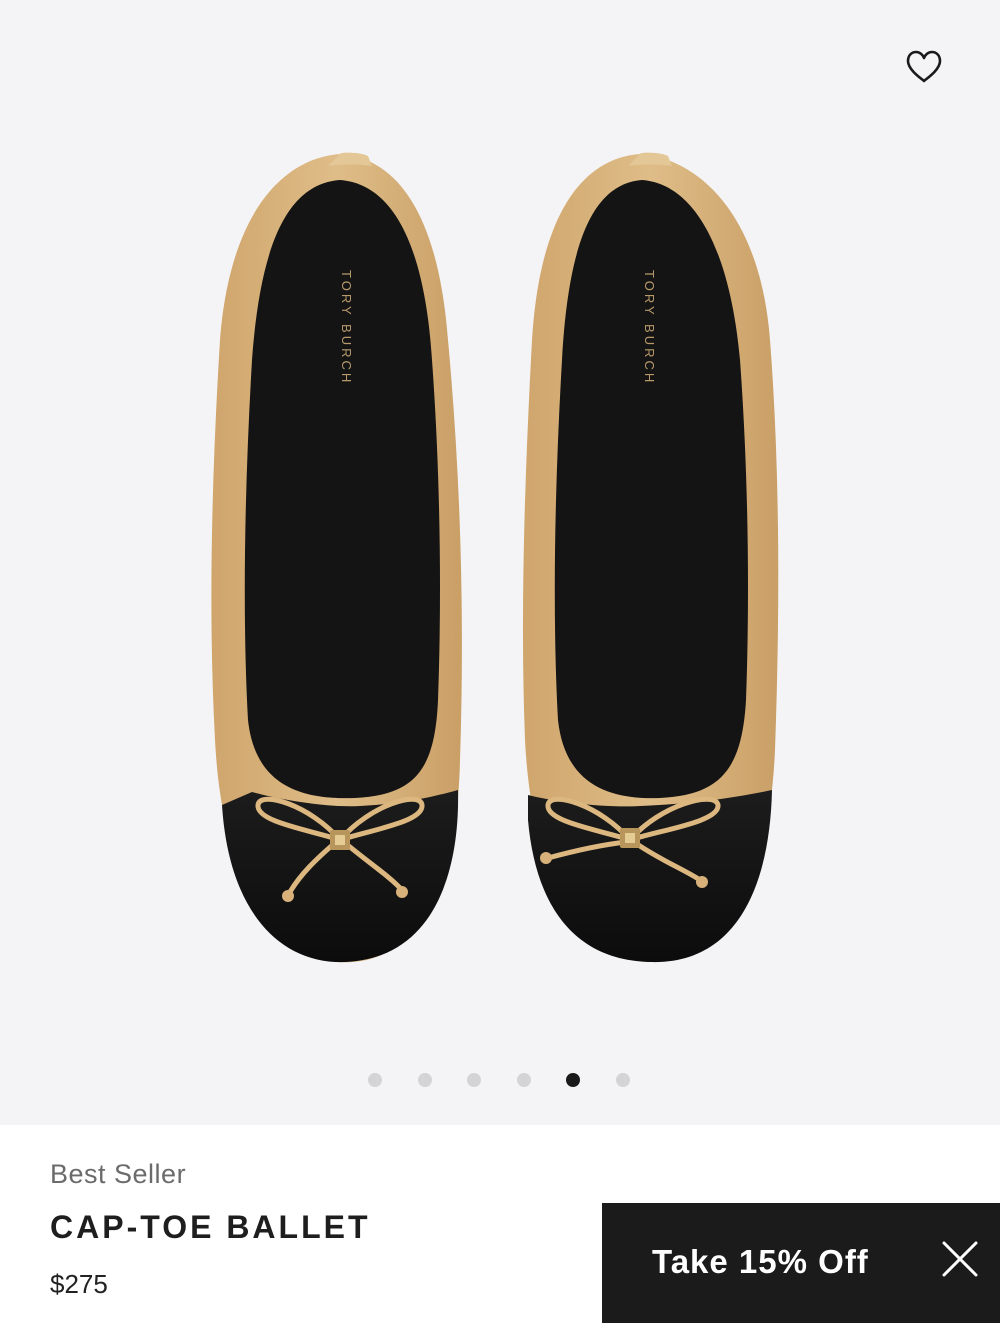 This screenshot has width=1000, height=1333. What do you see at coordinates (500, 1081) in the screenshot?
I see `gallery-pagination` at bounding box center [500, 1081].